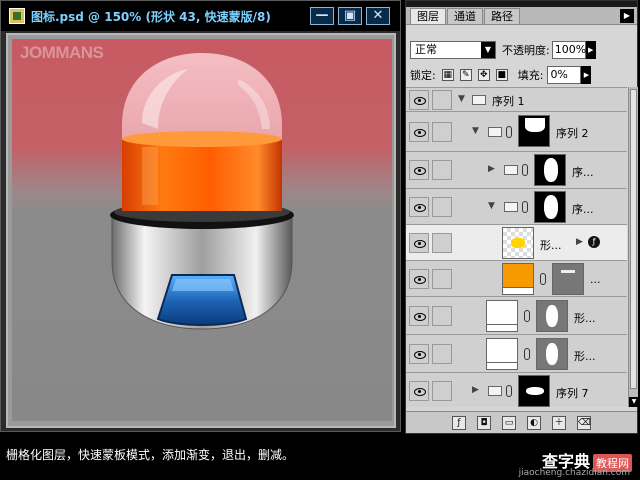 The height and width of the screenshot is (480, 640). I want to click on layer-row-selected: 形... ▶ ƒ, so click(516, 243).